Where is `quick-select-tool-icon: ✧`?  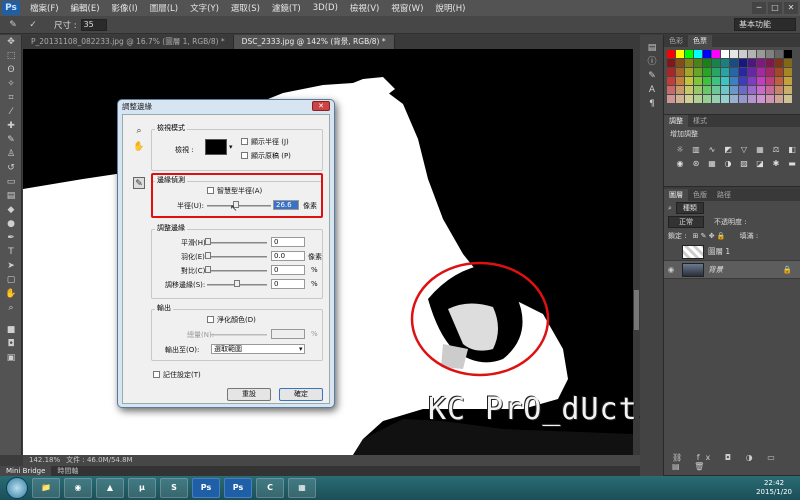 quick-select-tool-icon: ✧ is located at coordinates (11, 84).